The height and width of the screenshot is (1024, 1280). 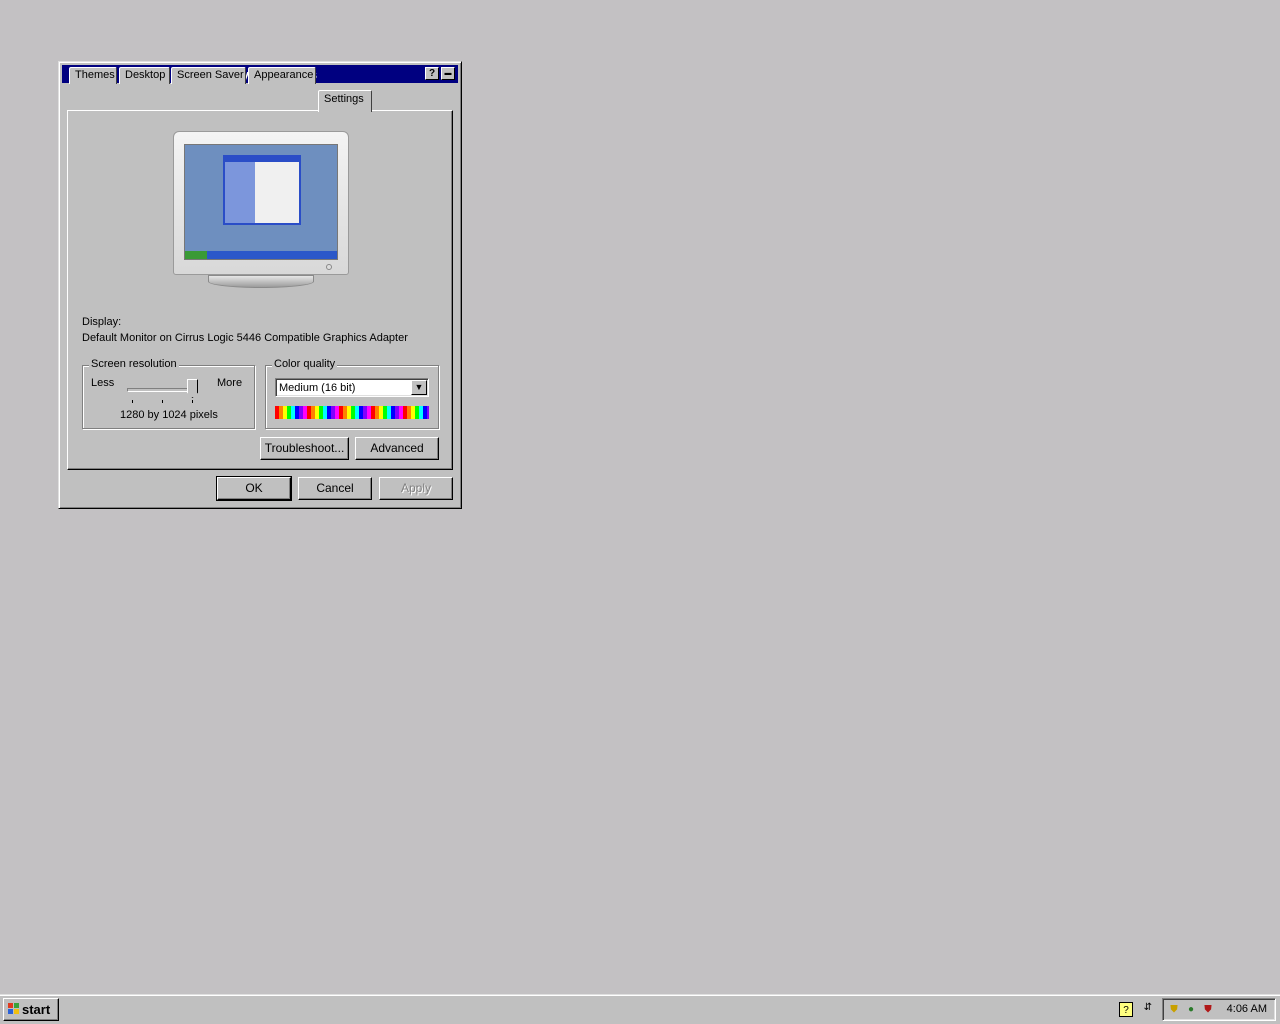 What do you see at coordinates (419, 387) in the screenshot?
I see `dropdown-arrow-icon: ▼` at bounding box center [419, 387].